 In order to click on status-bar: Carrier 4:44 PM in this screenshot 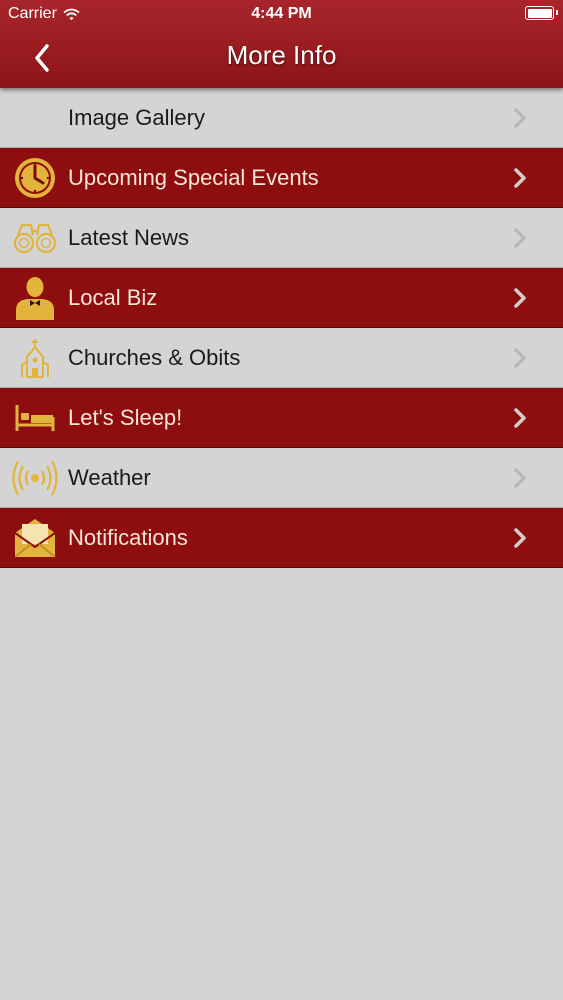, I will do `click(281, 14)`.